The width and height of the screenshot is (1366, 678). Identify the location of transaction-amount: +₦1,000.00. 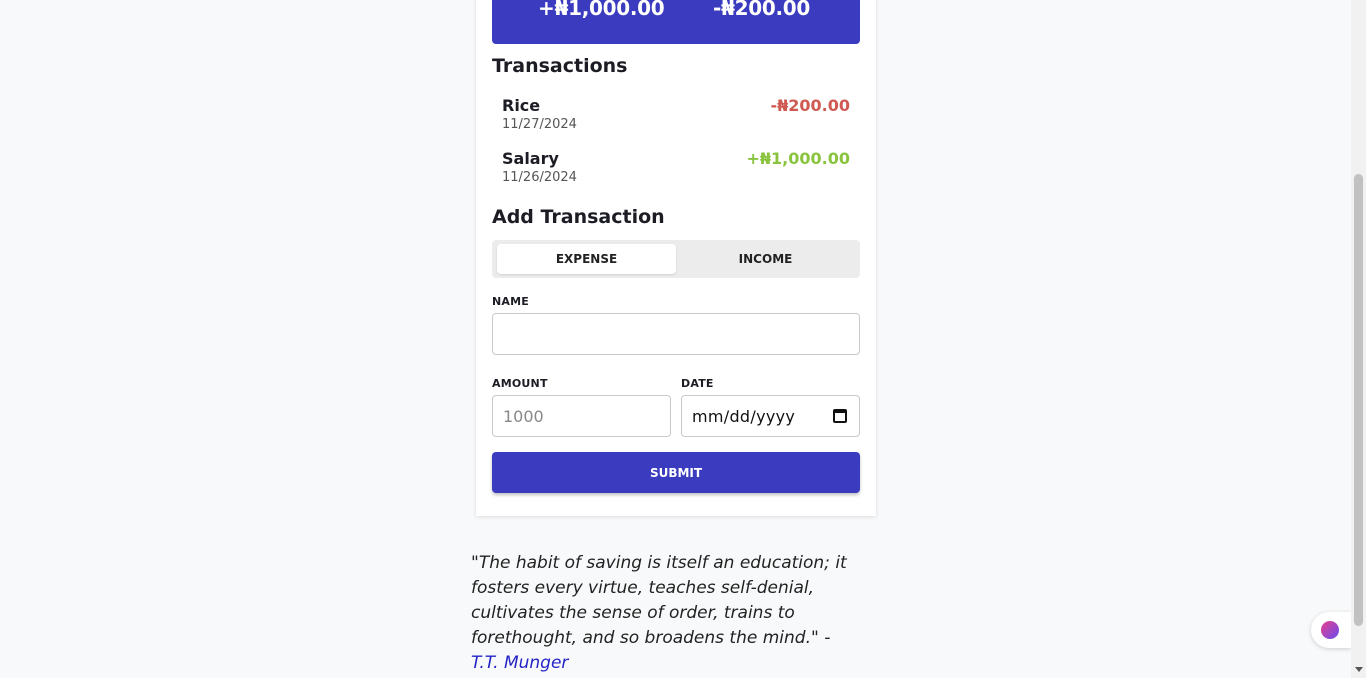
(798, 158).